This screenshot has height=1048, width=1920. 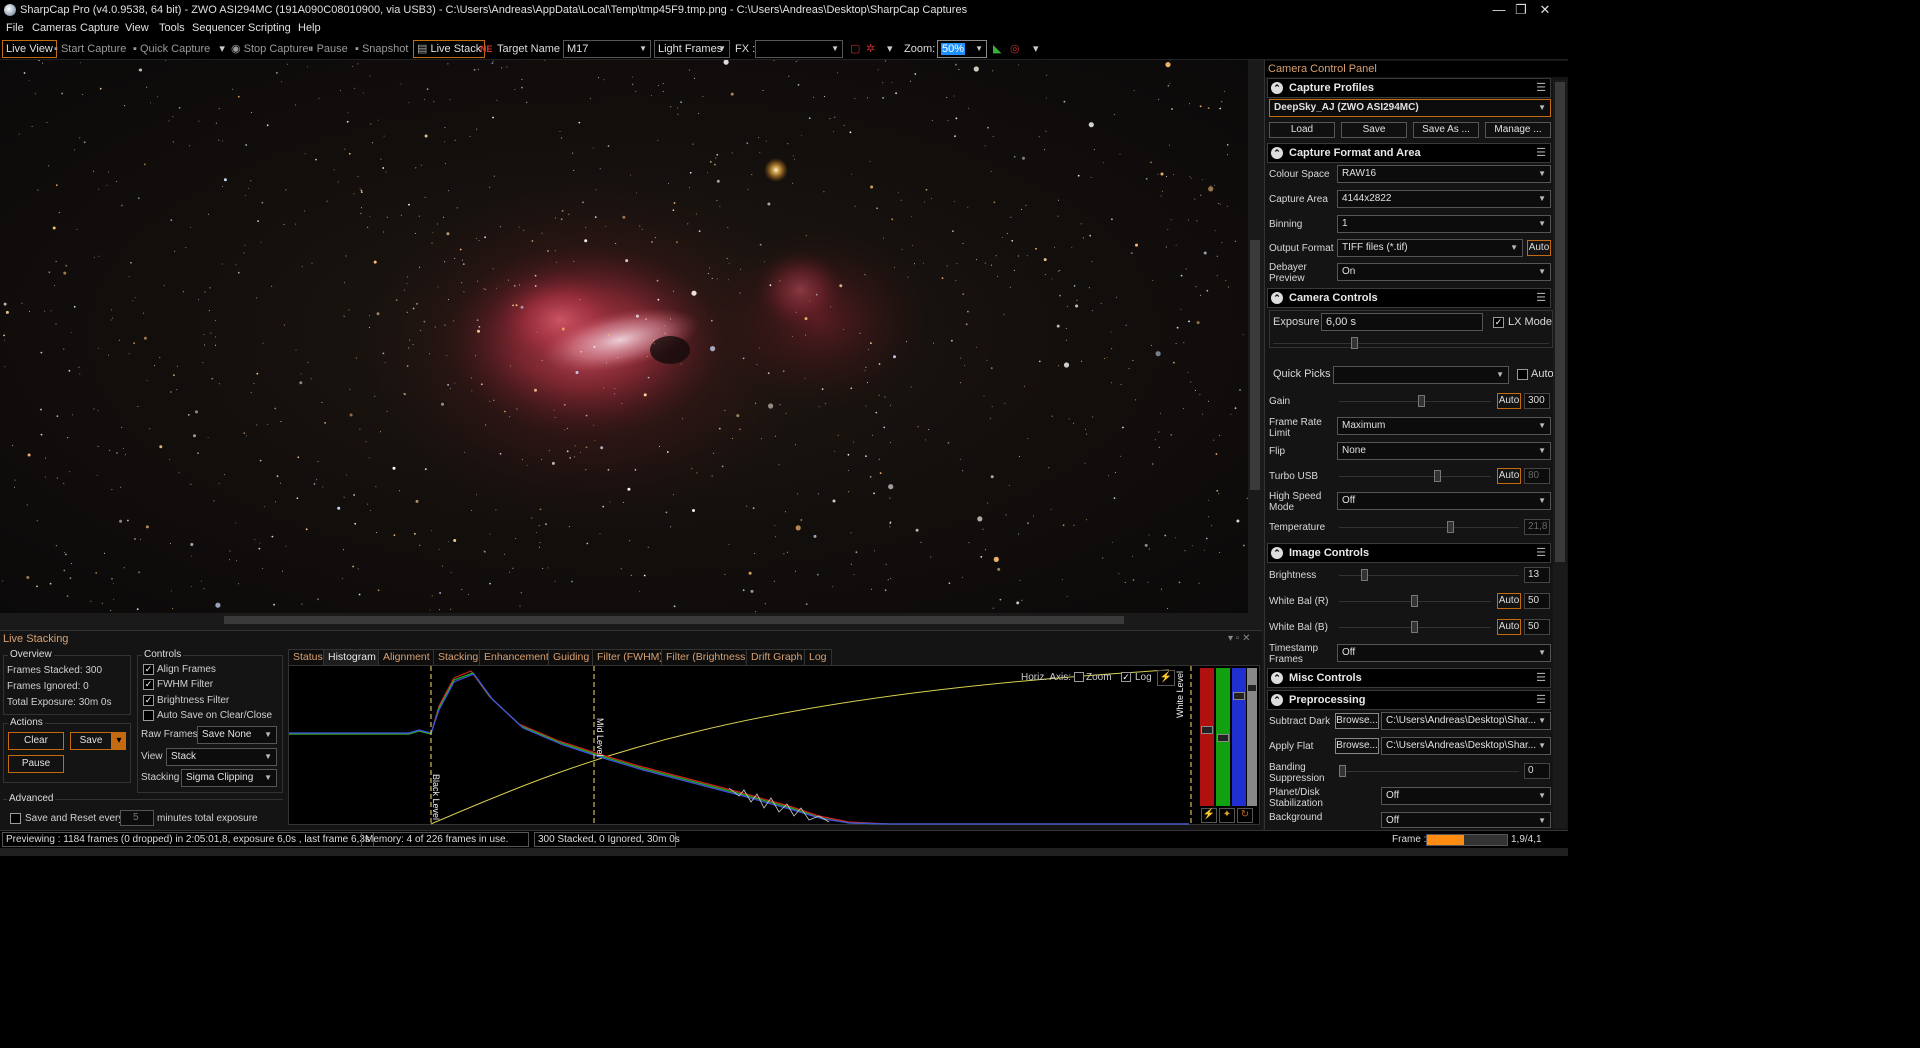 I want to click on gain-value: 300, so click(x=1537, y=401).